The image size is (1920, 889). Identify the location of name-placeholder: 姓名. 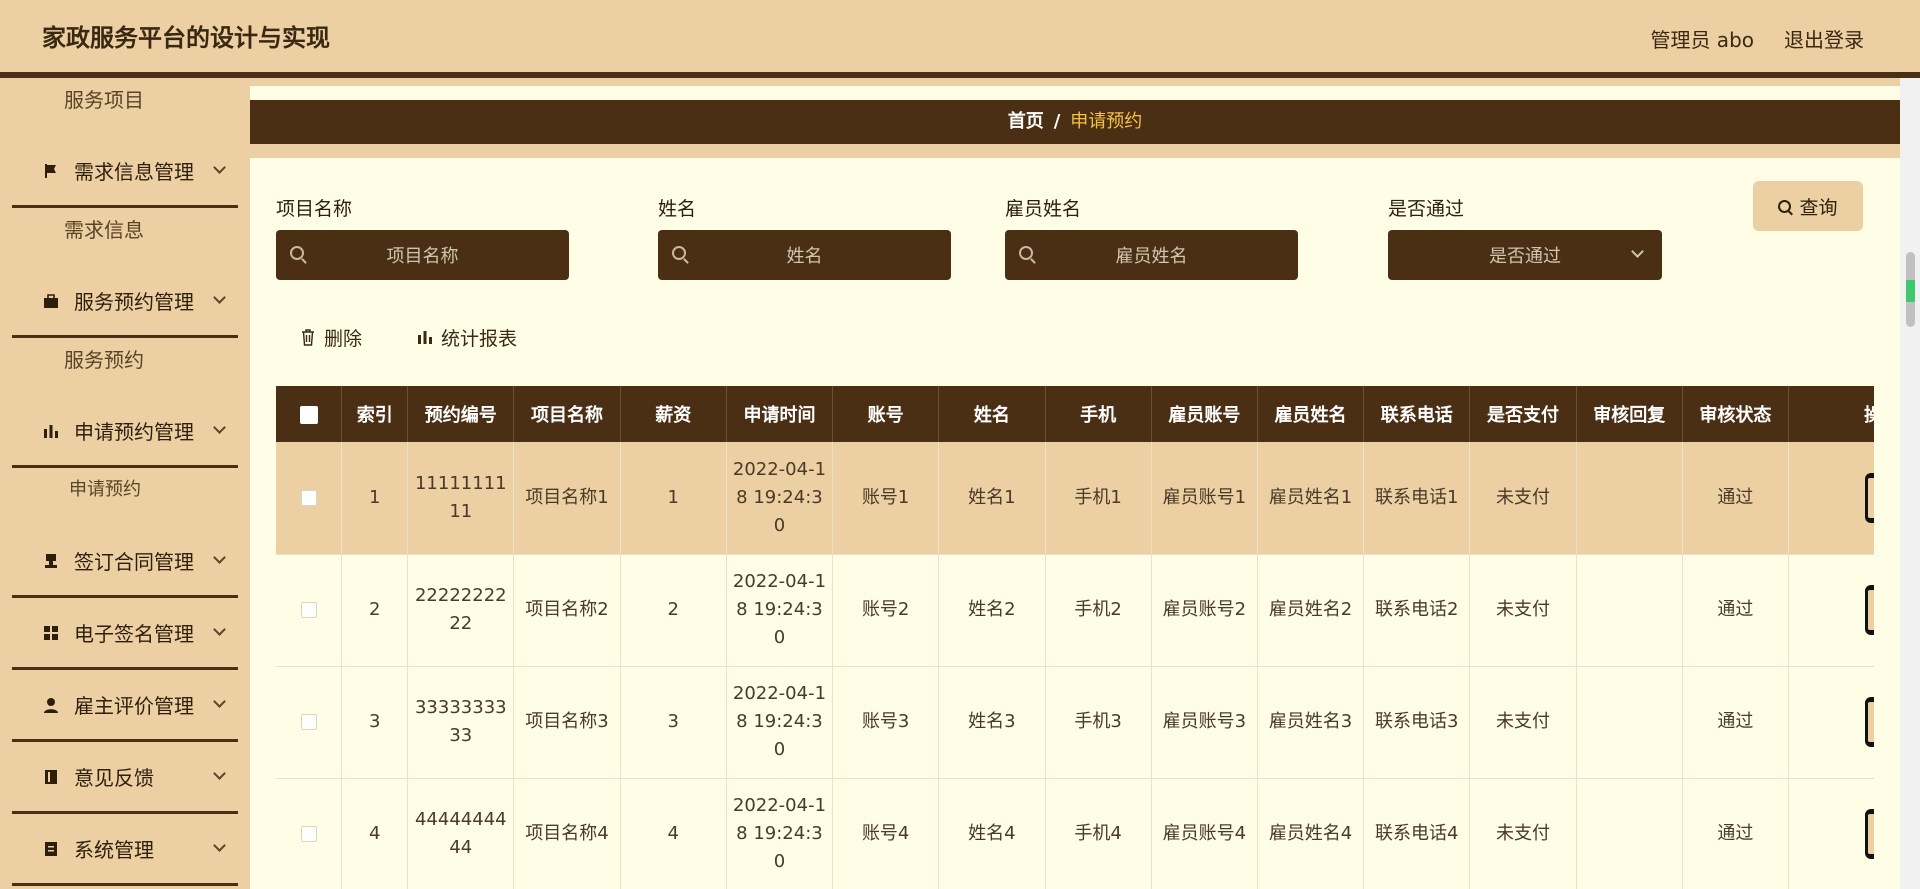
(804, 256).